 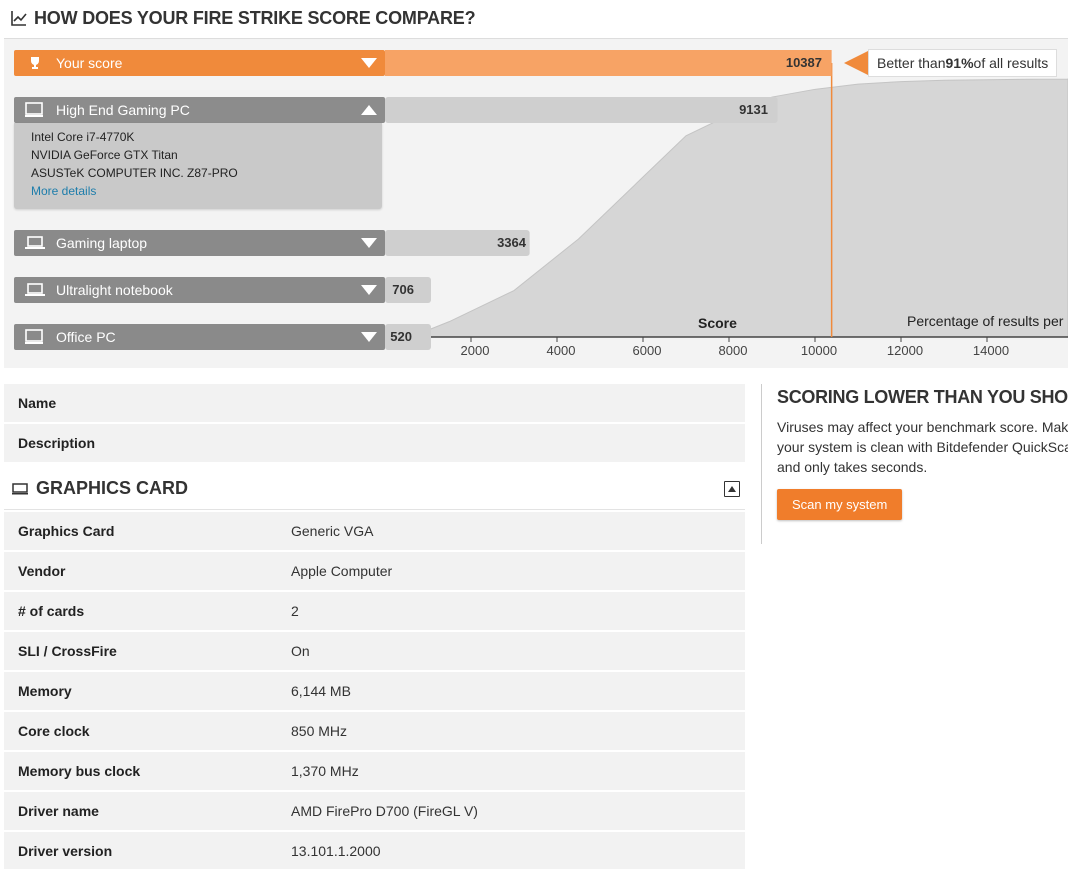 What do you see at coordinates (647, 350) in the screenshot?
I see `x-tick-label: 6000` at bounding box center [647, 350].